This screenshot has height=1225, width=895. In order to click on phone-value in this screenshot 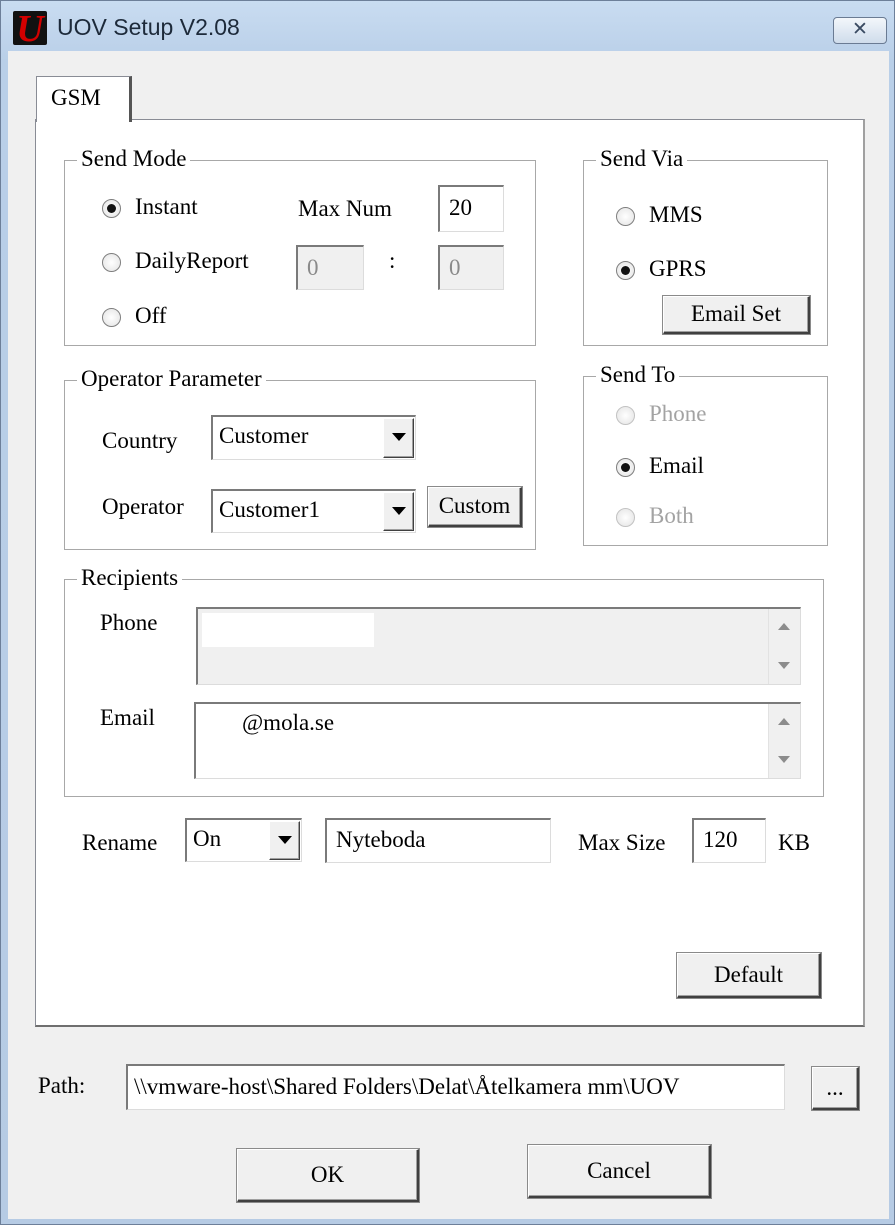, I will do `click(288, 630)`.